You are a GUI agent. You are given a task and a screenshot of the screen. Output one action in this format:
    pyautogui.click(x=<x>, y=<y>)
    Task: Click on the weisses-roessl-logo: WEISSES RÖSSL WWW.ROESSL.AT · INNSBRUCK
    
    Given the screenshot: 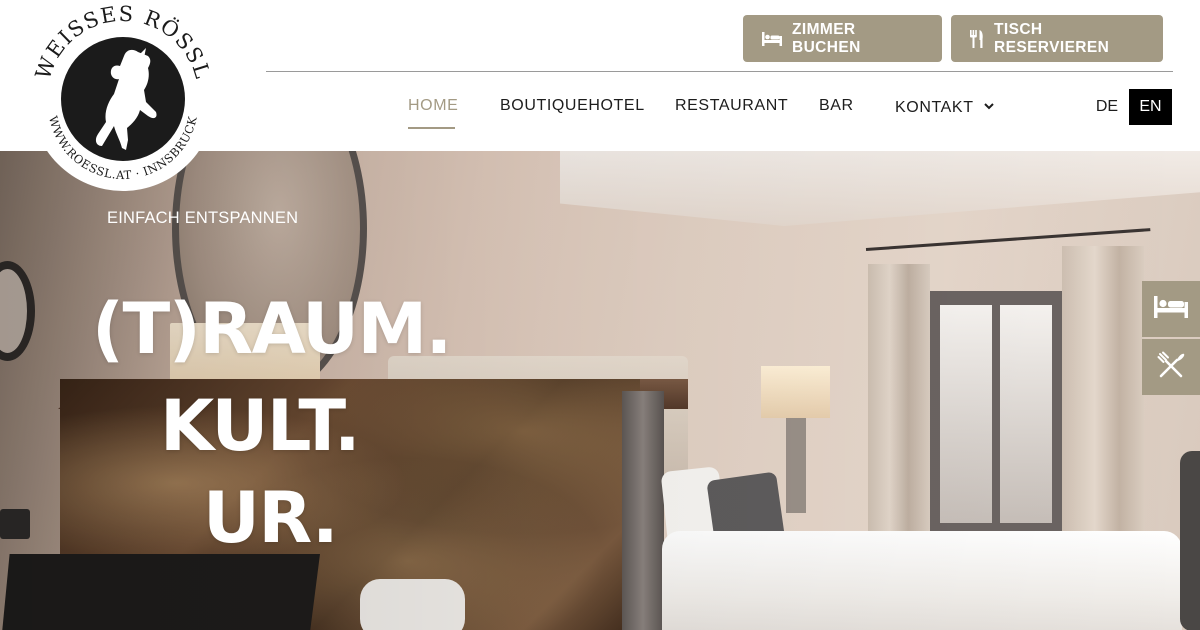 What is the action you would take?
    pyautogui.click(x=123, y=98)
    